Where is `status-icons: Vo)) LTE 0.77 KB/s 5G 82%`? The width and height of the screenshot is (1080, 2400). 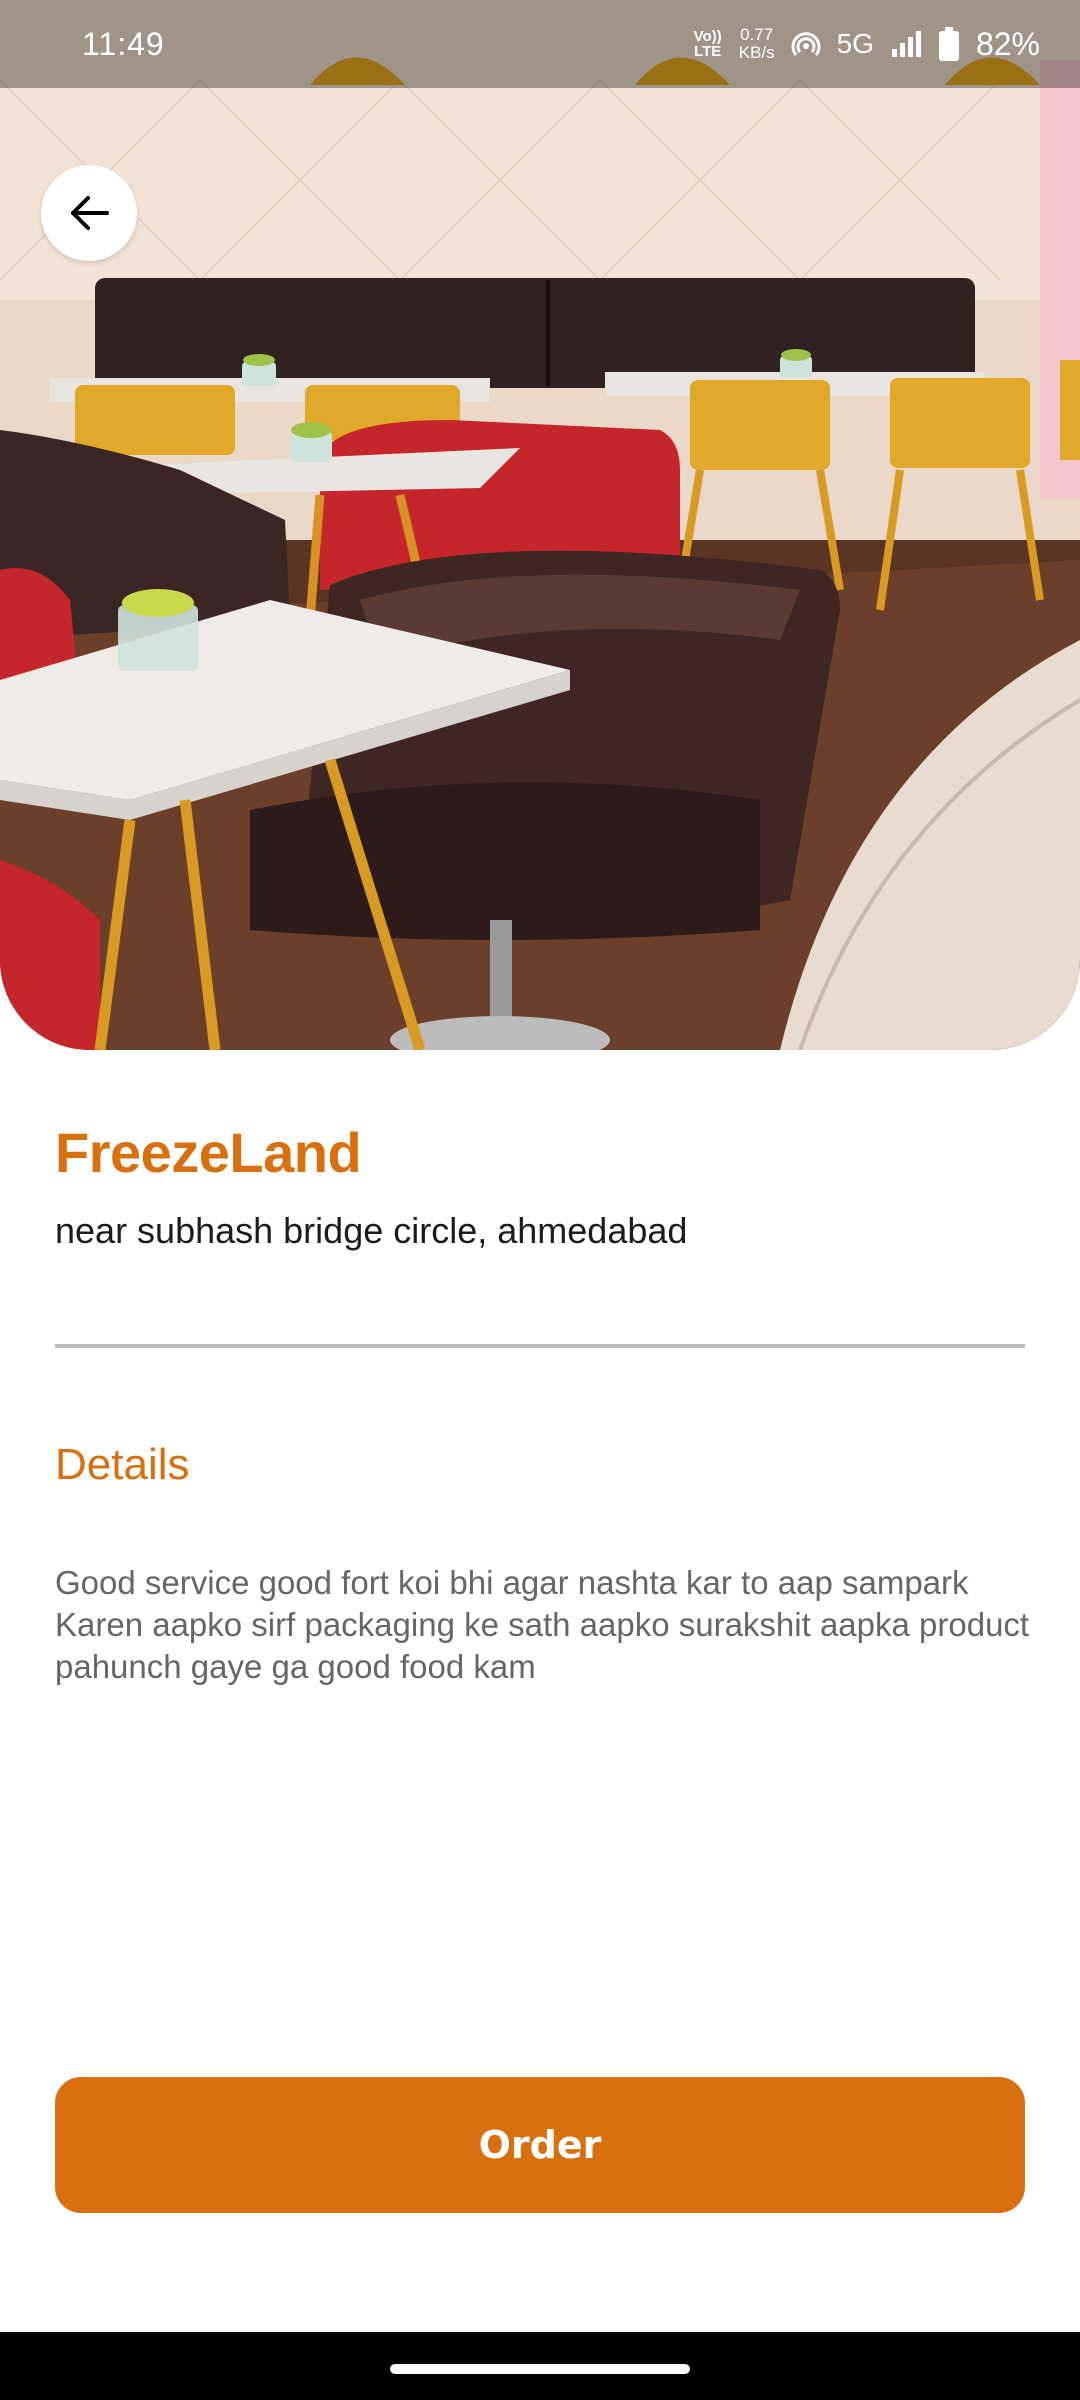
status-icons: Vo)) LTE 0.77 KB/s 5G 82% is located at coordinates (866, 44).